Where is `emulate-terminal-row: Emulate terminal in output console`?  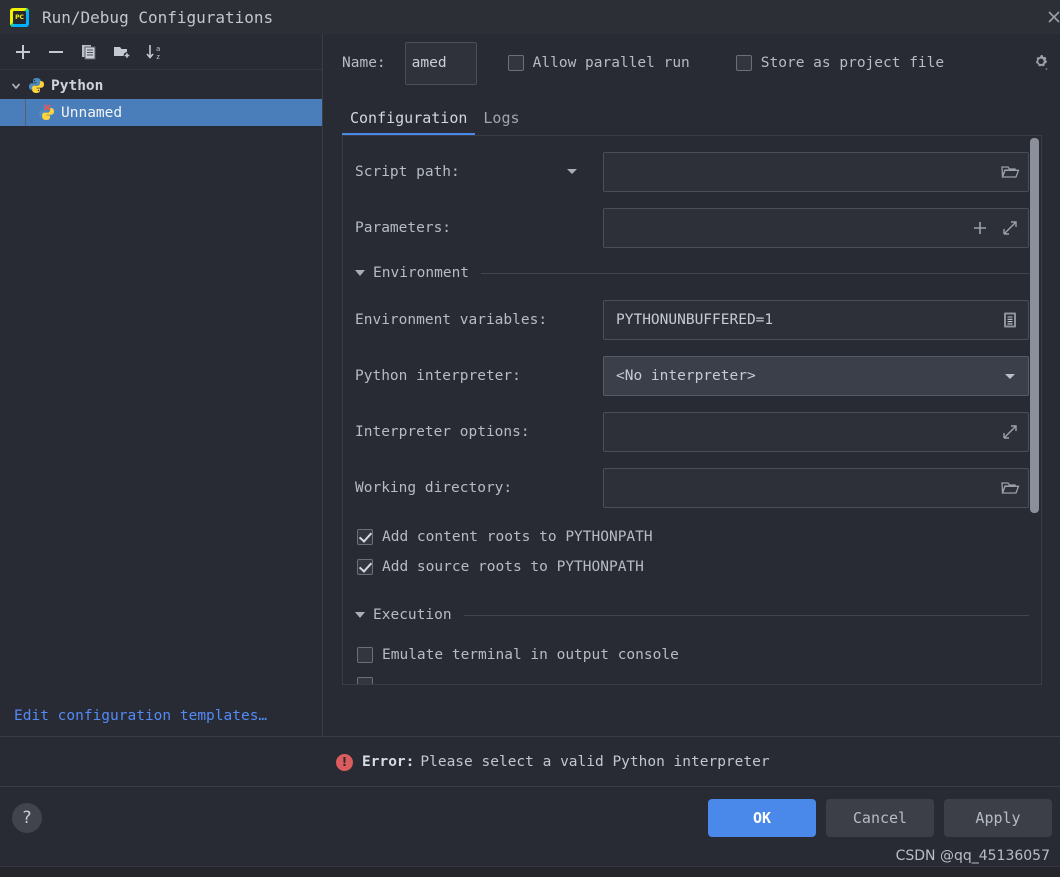
emulate-terminal-row: Emulate terminal in output console is located at coordinates (692, 655).